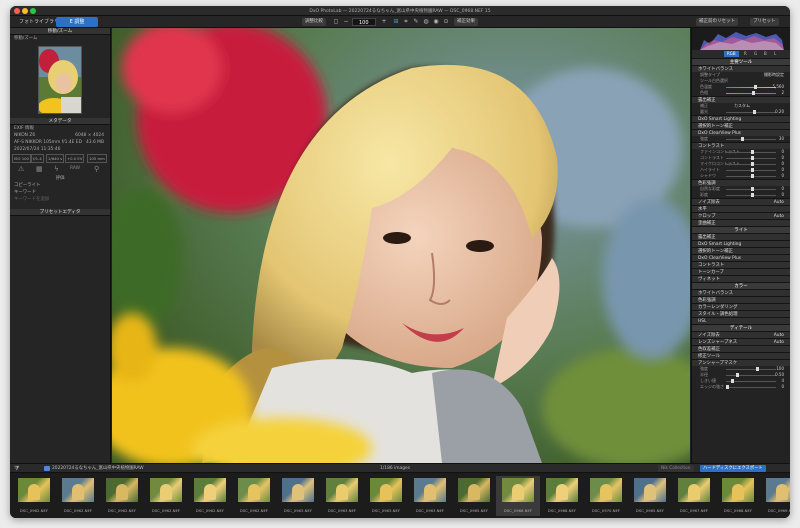 Image resolution: width=800 pixels, height=528 pixels. I want to click on channel-tab-r: R, so click(745, 54).